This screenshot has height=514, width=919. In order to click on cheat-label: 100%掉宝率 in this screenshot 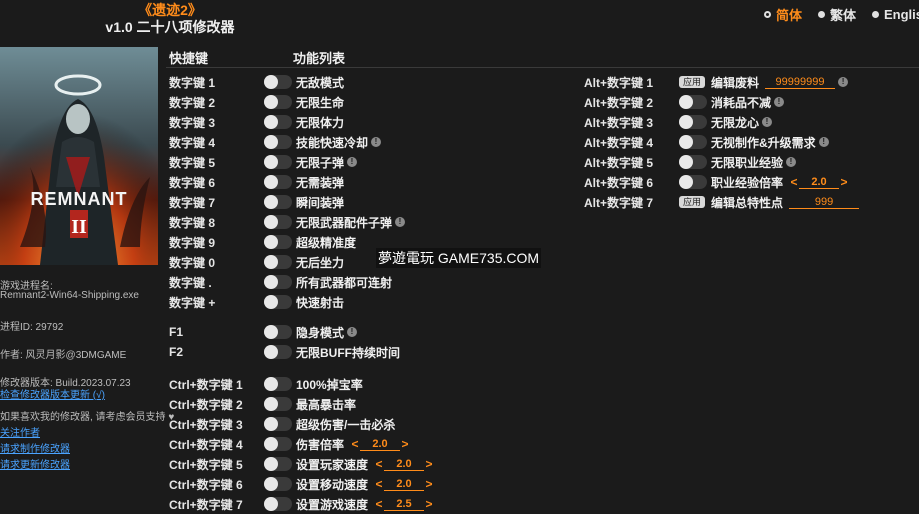, I will do `click(329, 384)`.